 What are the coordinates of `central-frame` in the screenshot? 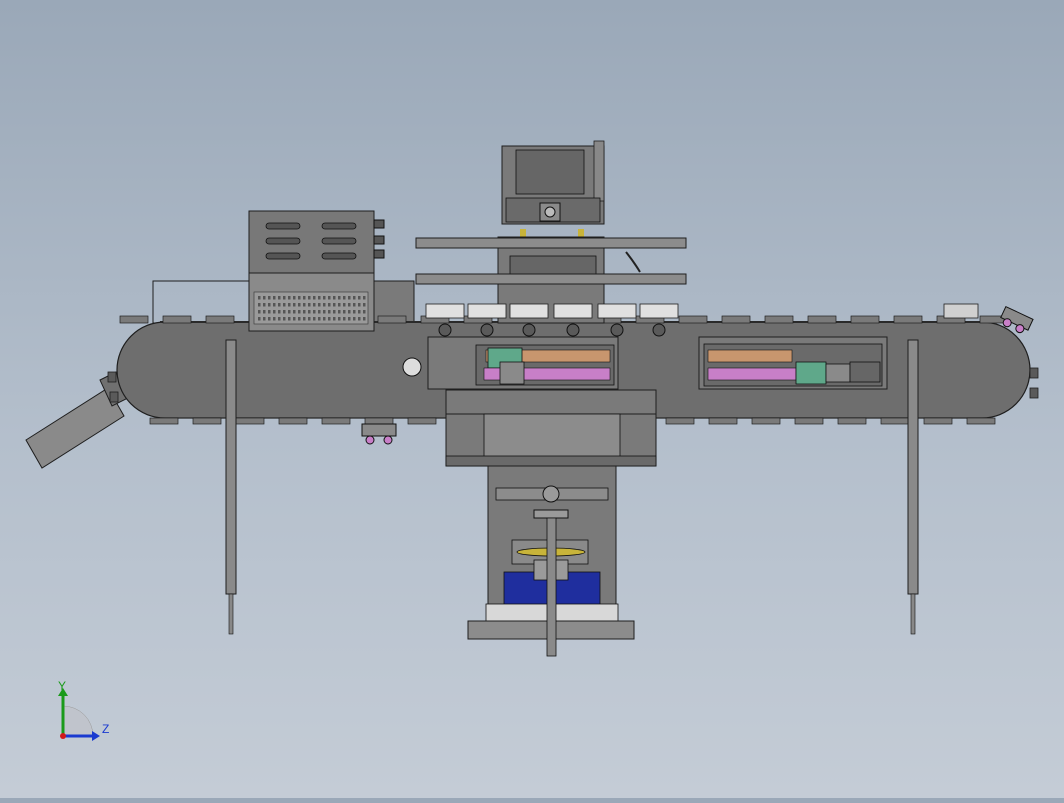 It's located at (551, 428).